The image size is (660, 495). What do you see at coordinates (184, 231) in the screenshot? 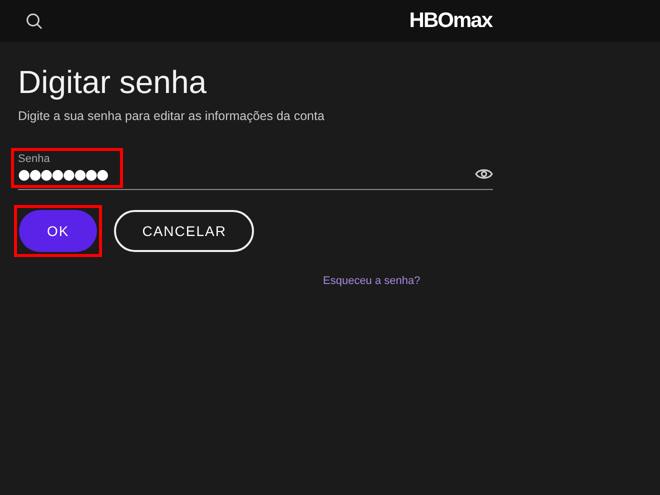
I see `cancel-button: CANCELAR` at bounding box center [184, 231].